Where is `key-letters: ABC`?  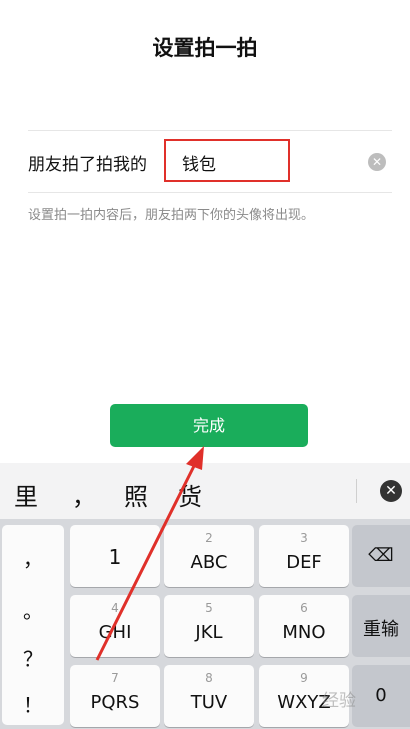 key-letters: ABC is located at coordinates (209, 562).